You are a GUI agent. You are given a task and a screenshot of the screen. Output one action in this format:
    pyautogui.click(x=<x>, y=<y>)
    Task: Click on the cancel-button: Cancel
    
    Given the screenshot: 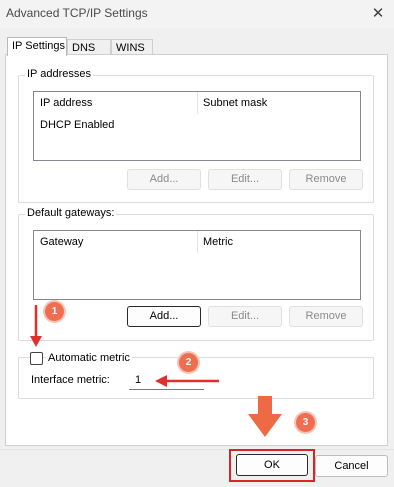 What is the action you would take?
    pyautogui.click(x=351, y=466)
    